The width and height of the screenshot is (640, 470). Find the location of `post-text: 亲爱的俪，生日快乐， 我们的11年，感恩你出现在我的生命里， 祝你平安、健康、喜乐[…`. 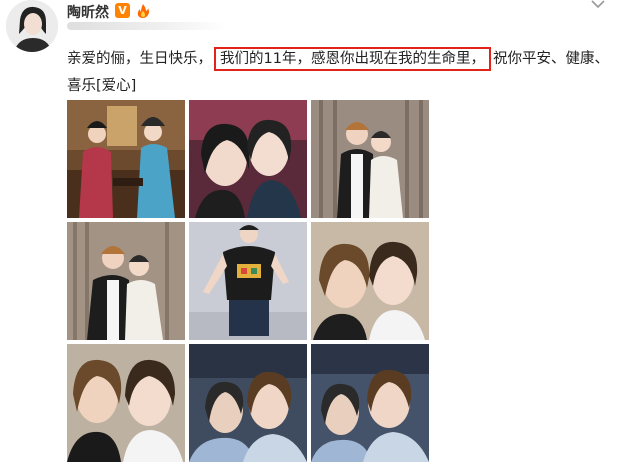

post-text: 亲爱的俪，生日快乐， 我们的11年，感恩你出现在我的生命里， 祝你平安、健康、喜乐[… is located at coordinates (342, 73).